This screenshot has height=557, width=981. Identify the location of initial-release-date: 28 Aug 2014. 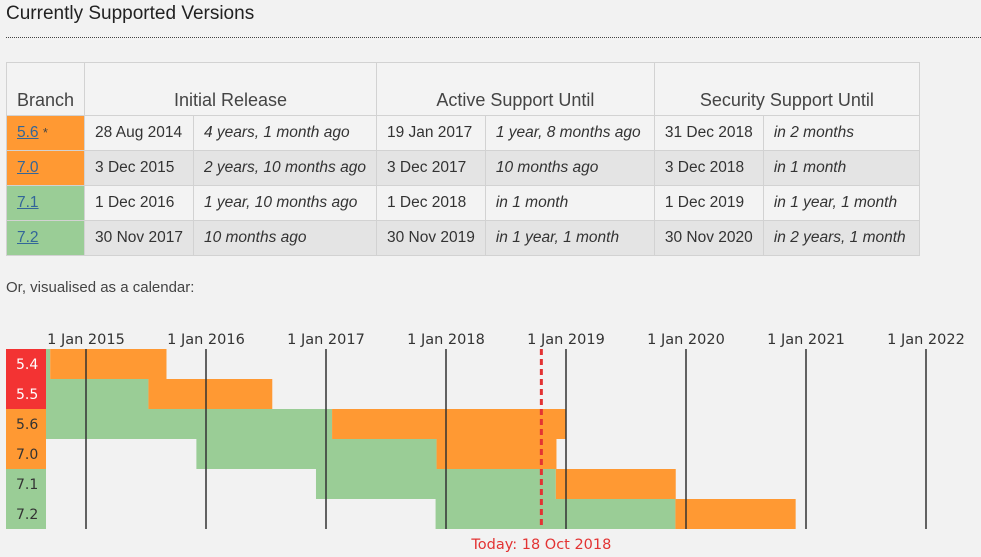
(139, 133).